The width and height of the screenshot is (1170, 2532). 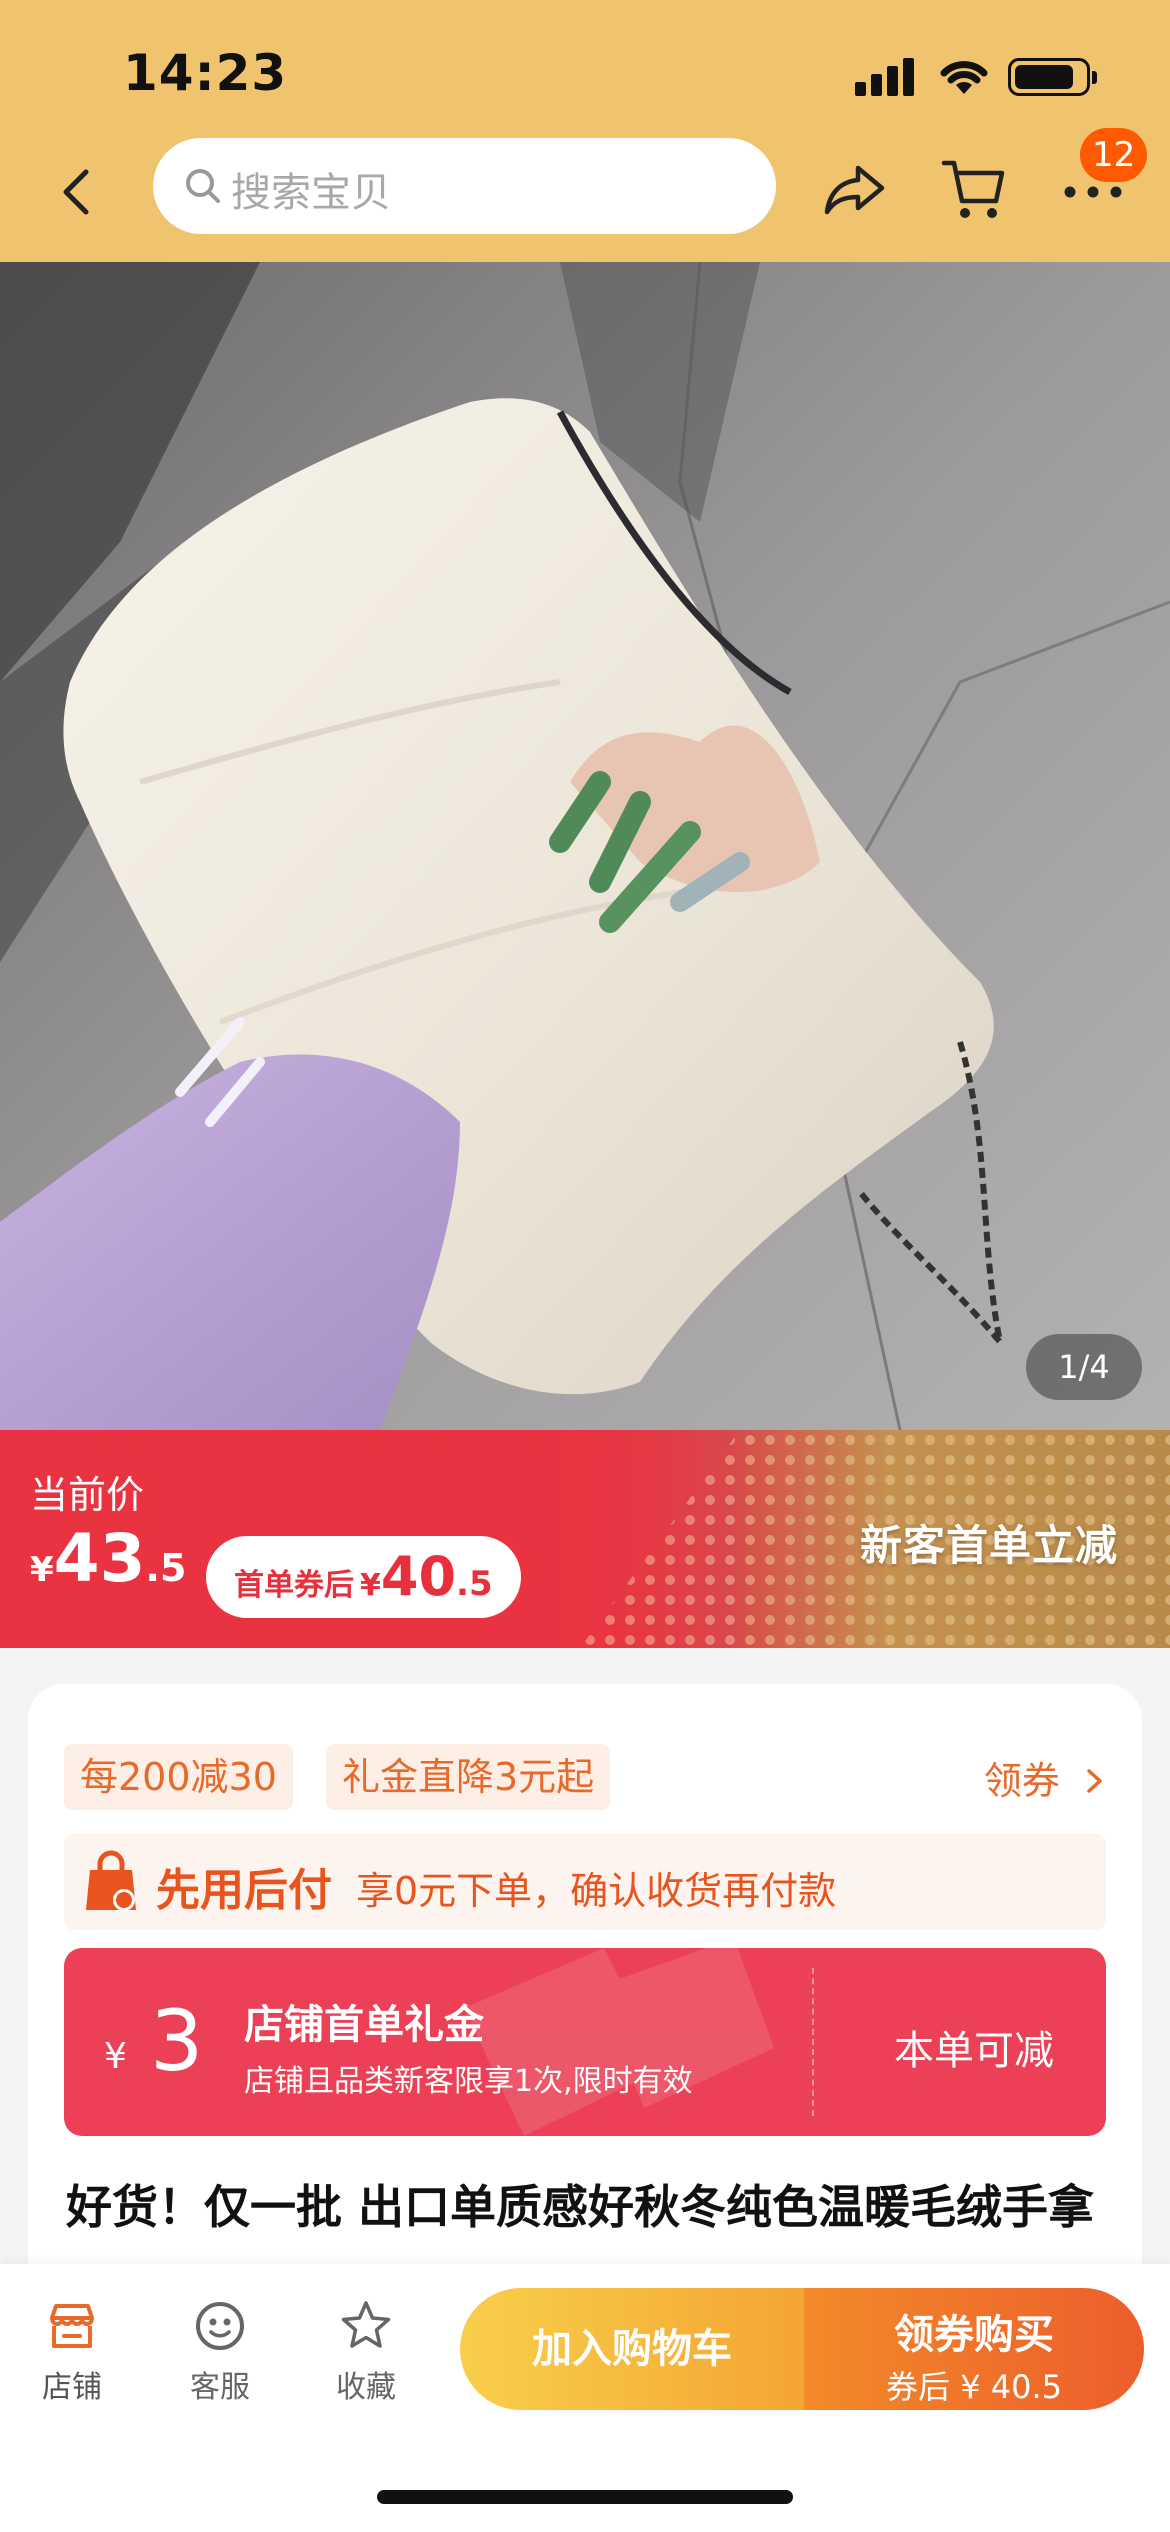 I want to click on pay-later-title: 先用后付, so click(x=244, y=1890).